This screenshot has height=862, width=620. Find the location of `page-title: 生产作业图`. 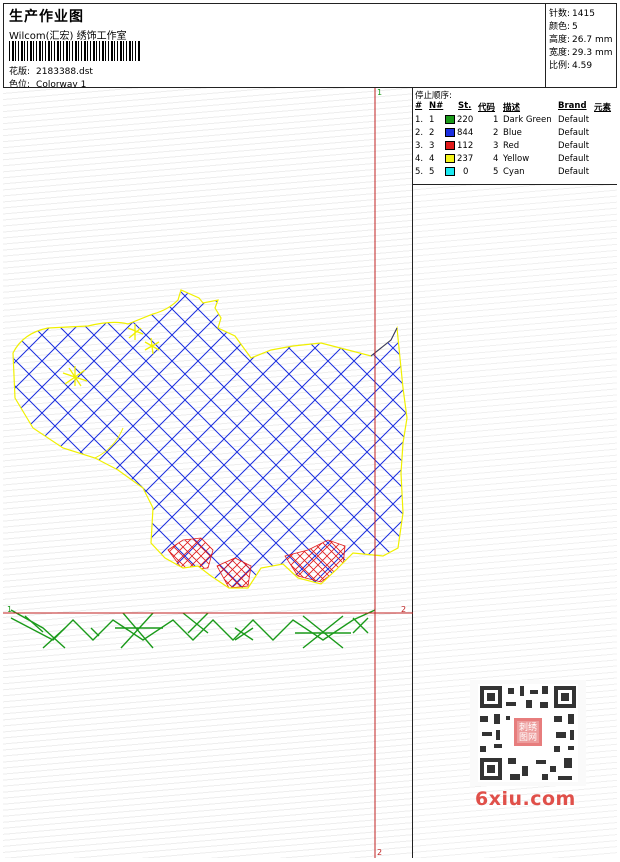

page-title: 生产作业图 is located at coordinates (46, 17).